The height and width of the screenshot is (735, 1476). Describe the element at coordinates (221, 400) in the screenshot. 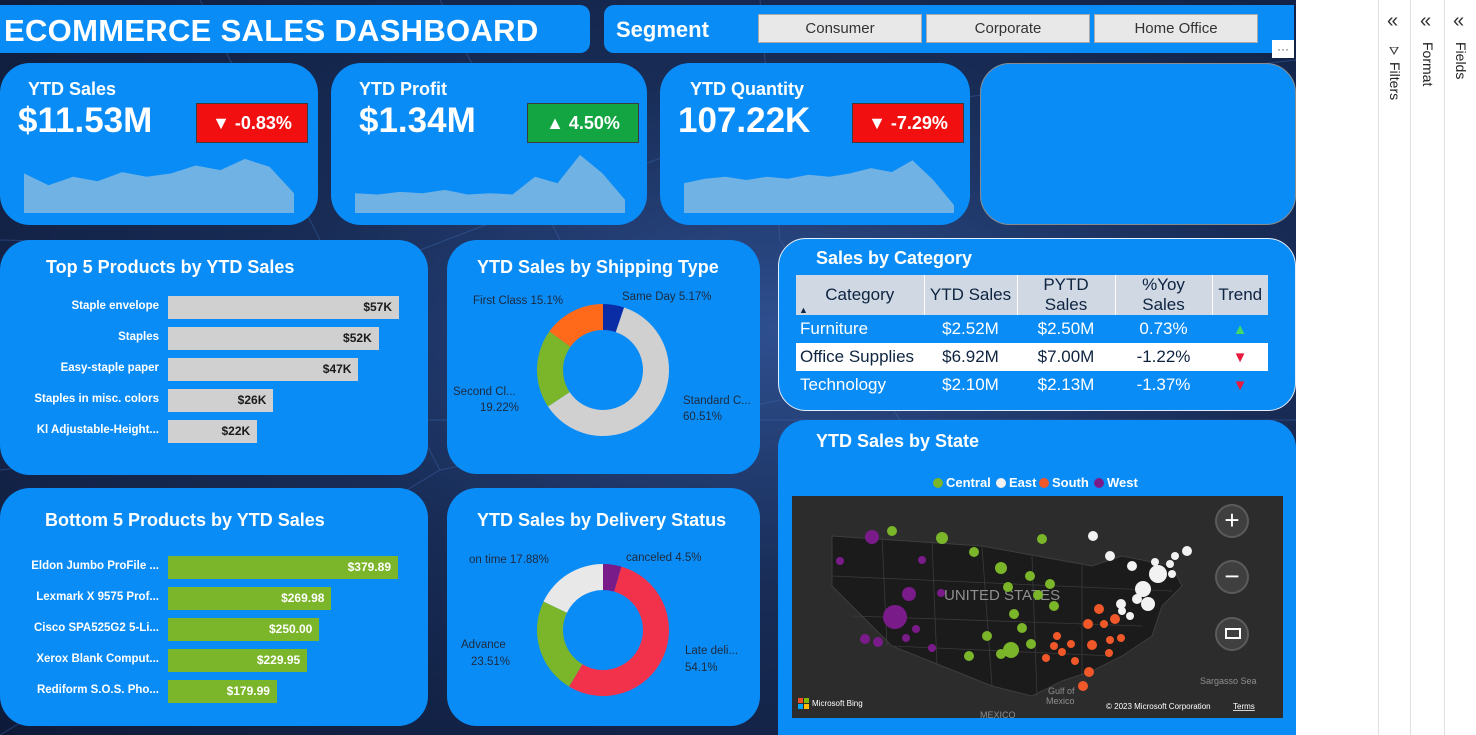

I see `bar: $26K` at that location.